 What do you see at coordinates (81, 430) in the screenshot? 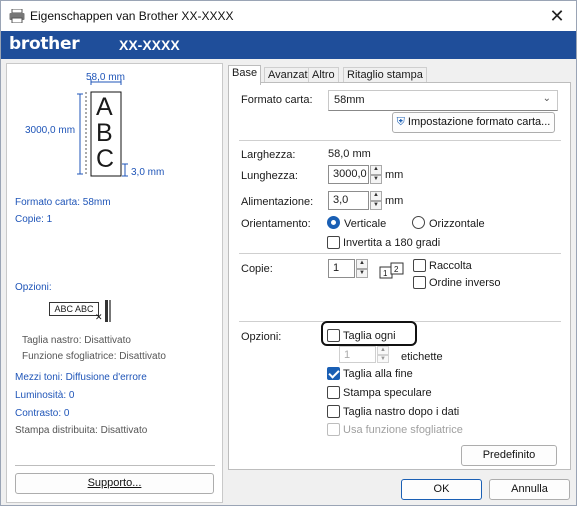
I see `summary-distributed: Stampa distribuita: Disattivato` at bounding box center [81, 430].